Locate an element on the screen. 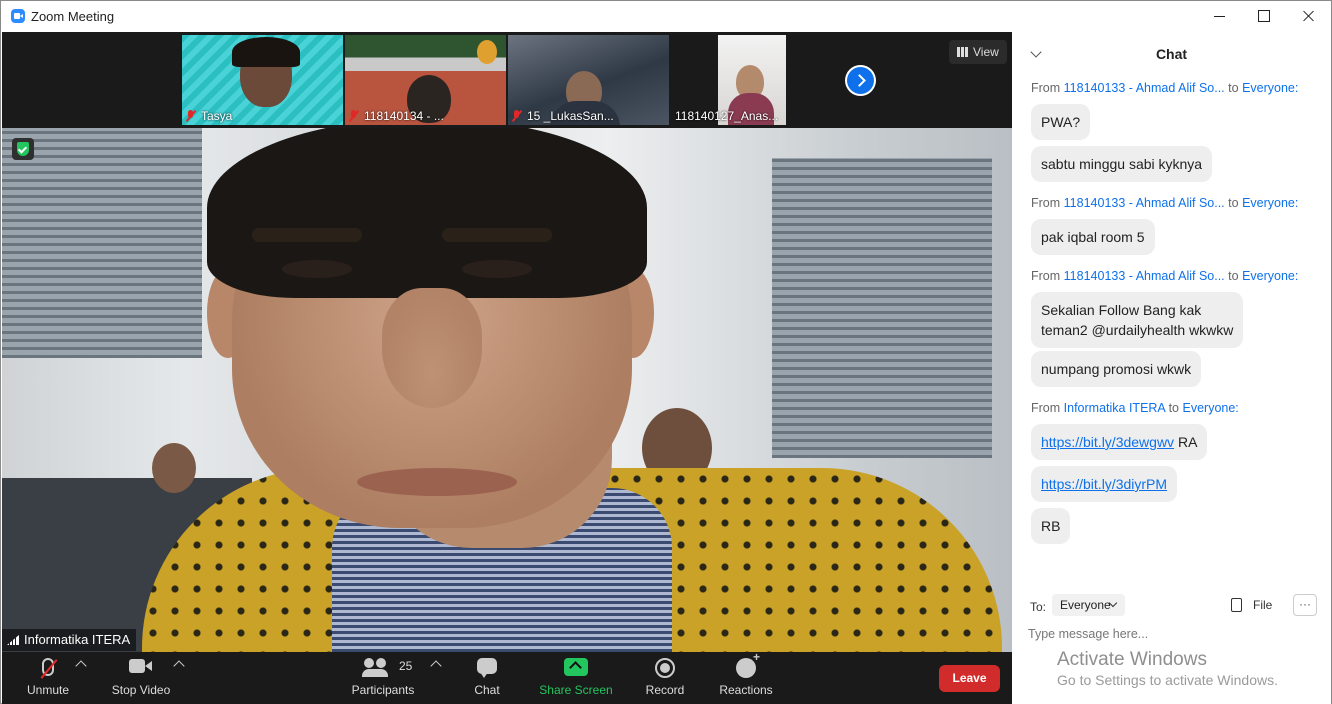 This screenshot has height=704, width=1332. next-page-arrow-button is located at coordinates (860, 80).